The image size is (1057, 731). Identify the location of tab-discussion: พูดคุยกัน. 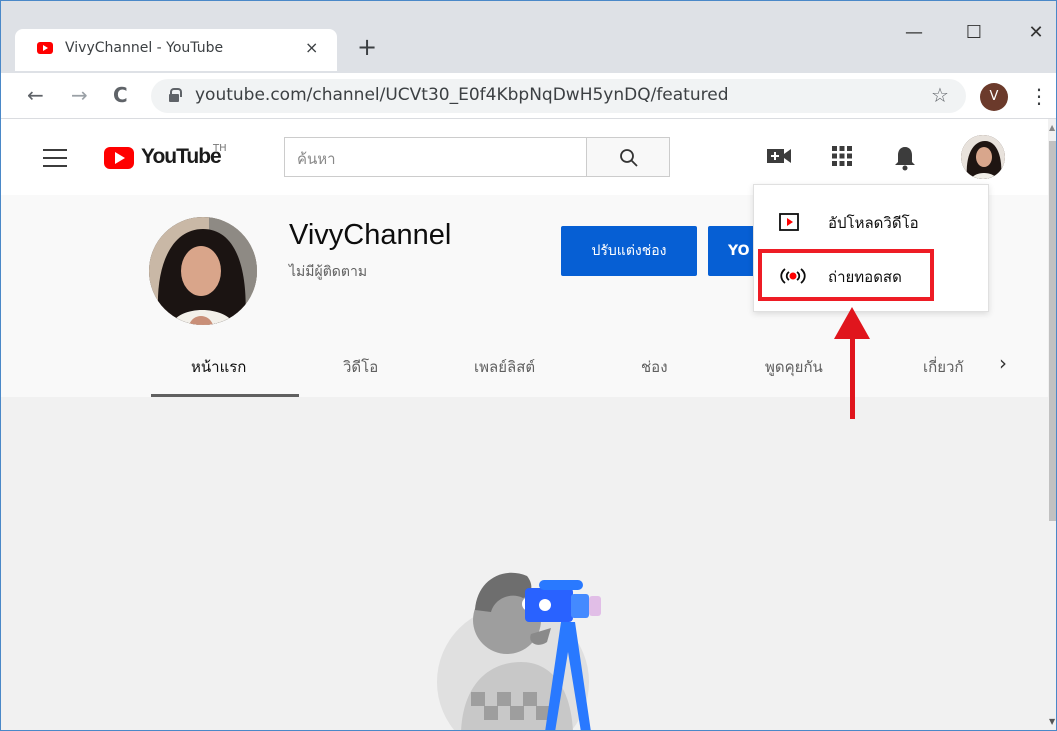
(794, 367).